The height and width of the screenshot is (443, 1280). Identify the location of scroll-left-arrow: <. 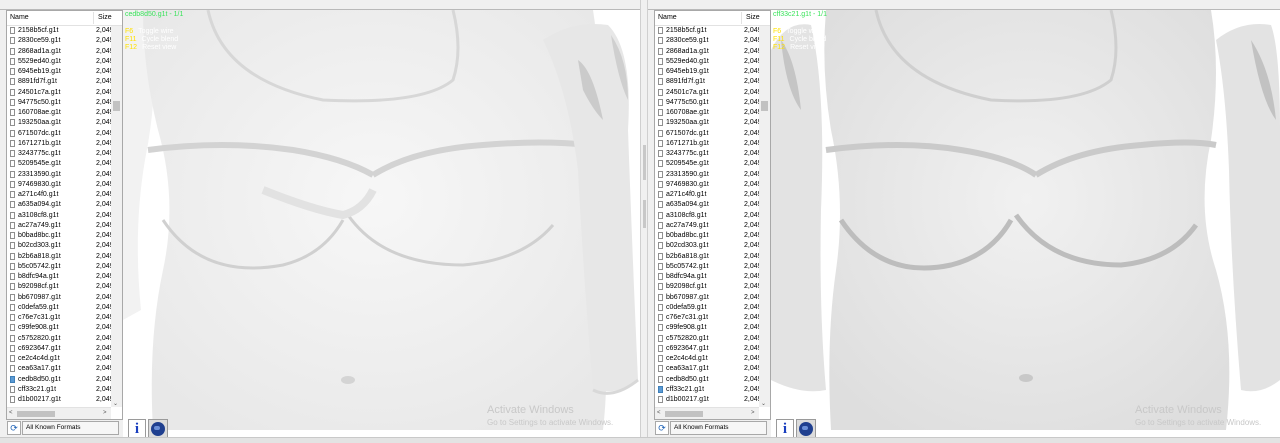
(11, 413).